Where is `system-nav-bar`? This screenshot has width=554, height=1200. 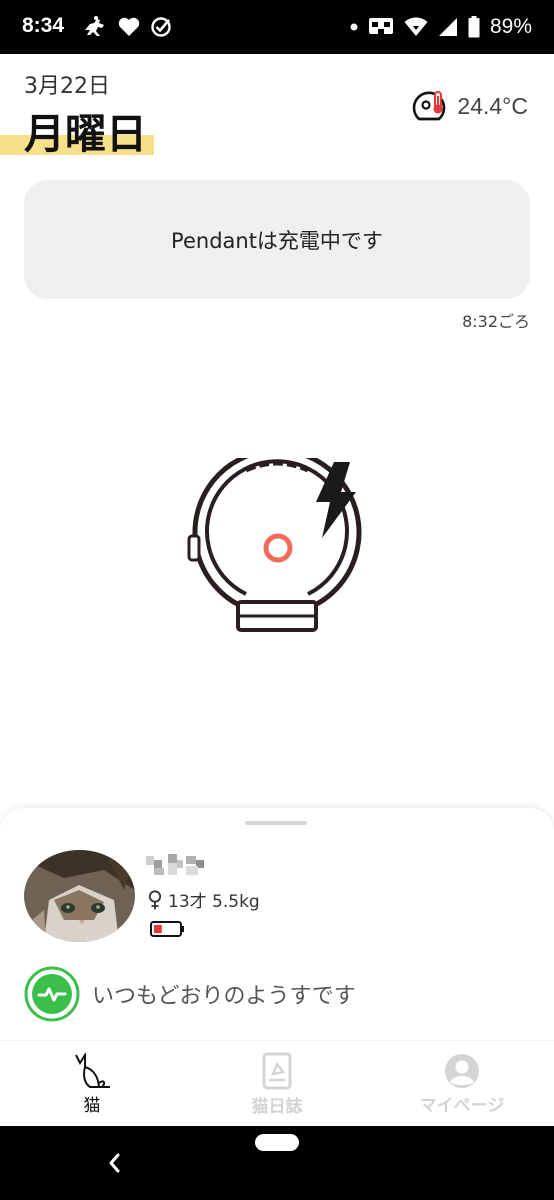
system-nav-bar is located at coordinates (277, 1163).